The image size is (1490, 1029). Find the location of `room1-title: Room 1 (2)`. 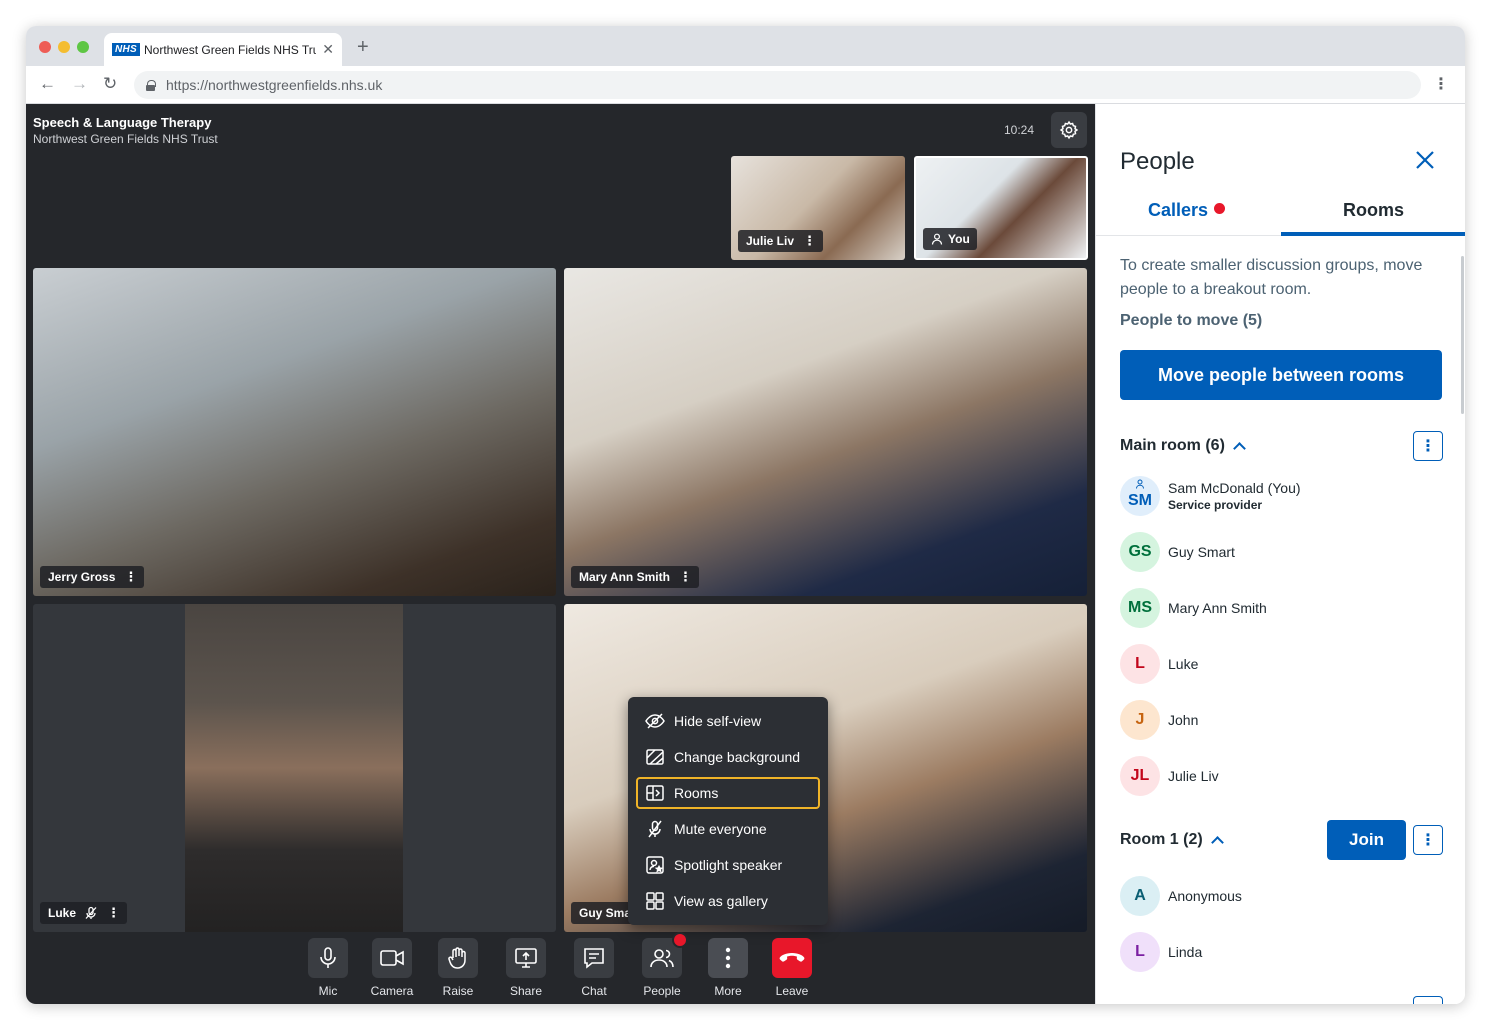

room1-title: Room 1 (2) is located at coordinates (1161, 839).